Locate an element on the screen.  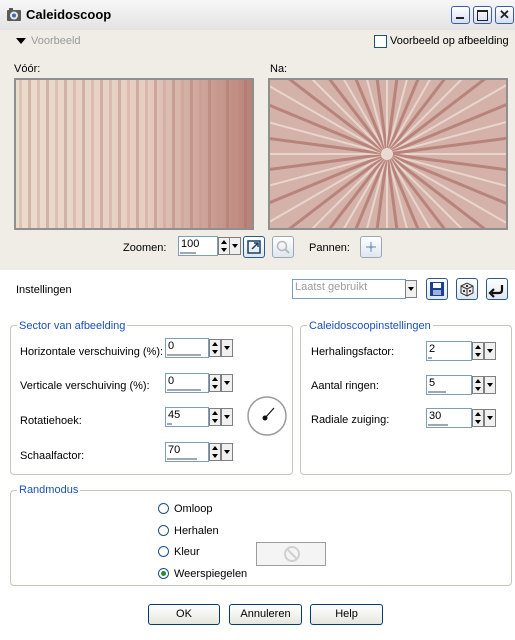
preview-on-image-label: Voorbeeld op afbeelding is located at coordinates (449, 41).